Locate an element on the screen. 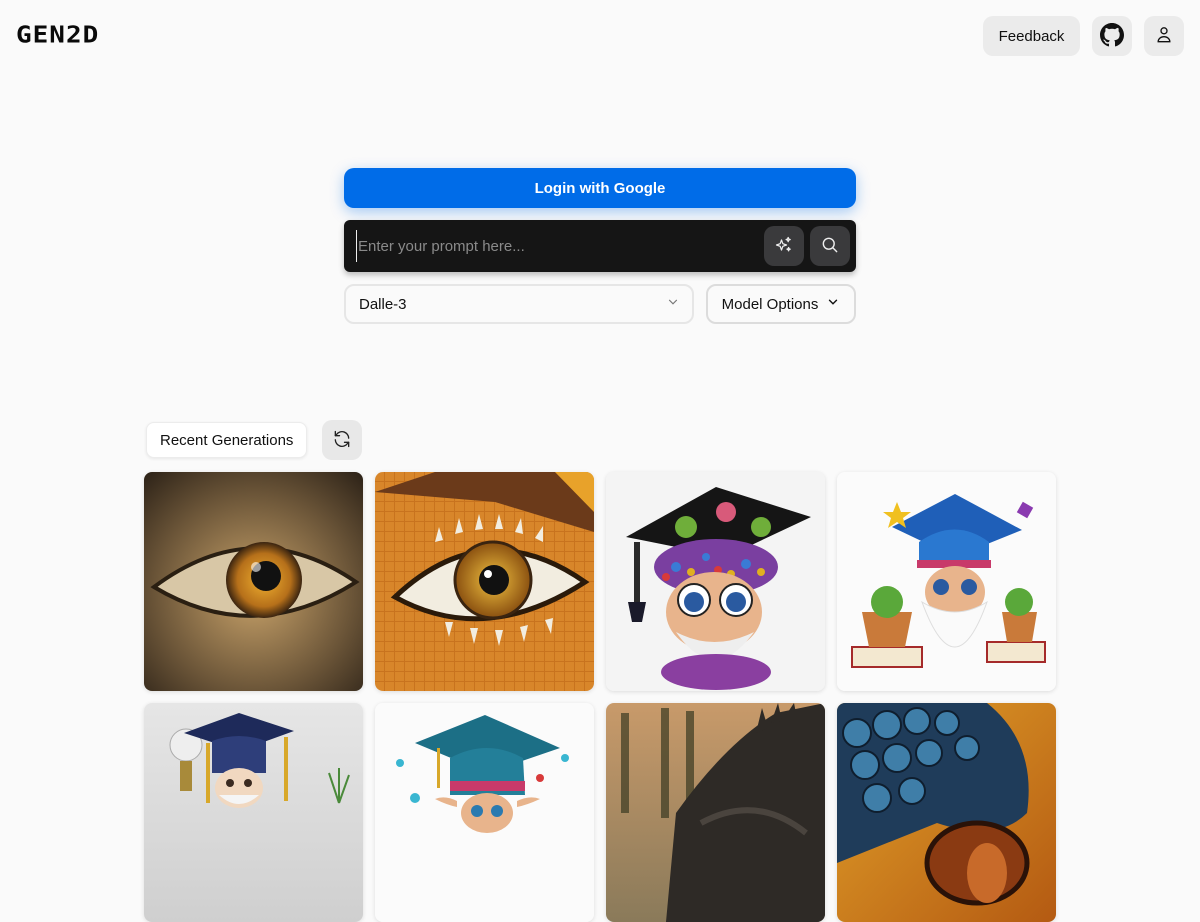  generated-image-mosaic-eye is located at coordinates (484, 581).